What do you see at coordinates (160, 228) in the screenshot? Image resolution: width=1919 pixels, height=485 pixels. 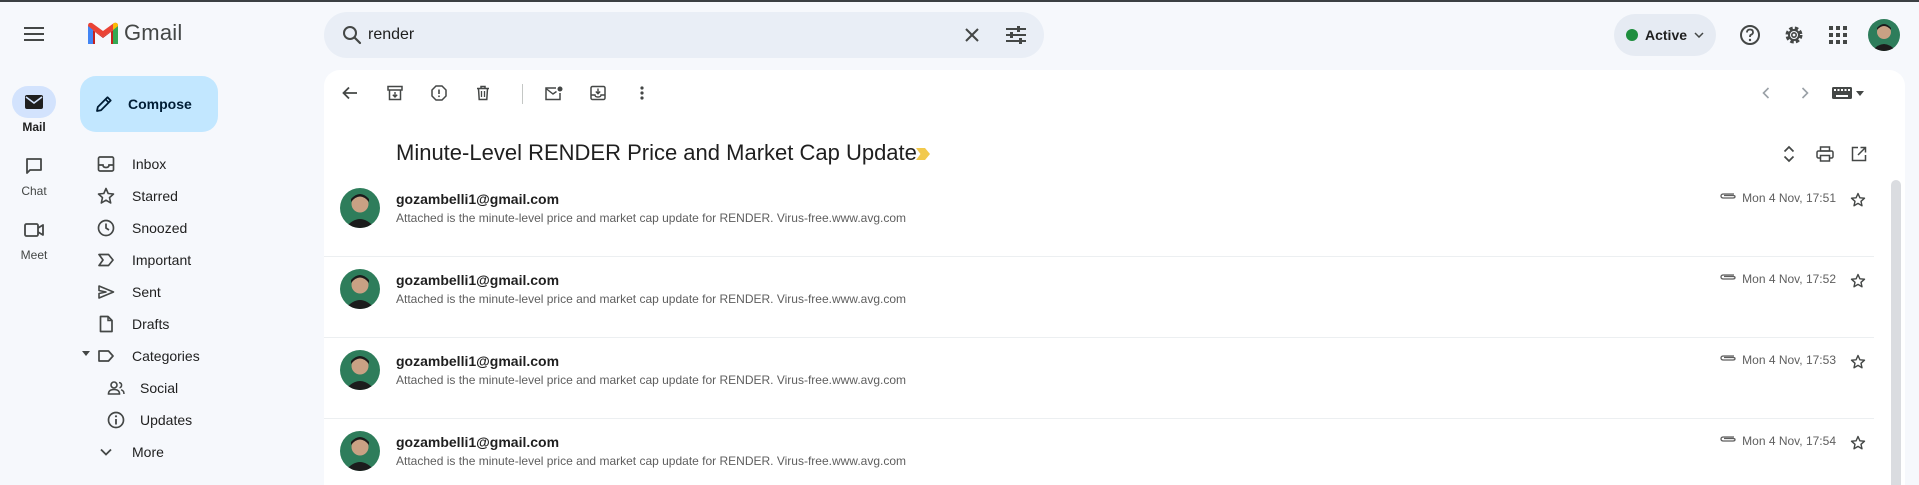 I see `sidebar-label-snoozed: Snoozed` at bounding box center [160, 228].